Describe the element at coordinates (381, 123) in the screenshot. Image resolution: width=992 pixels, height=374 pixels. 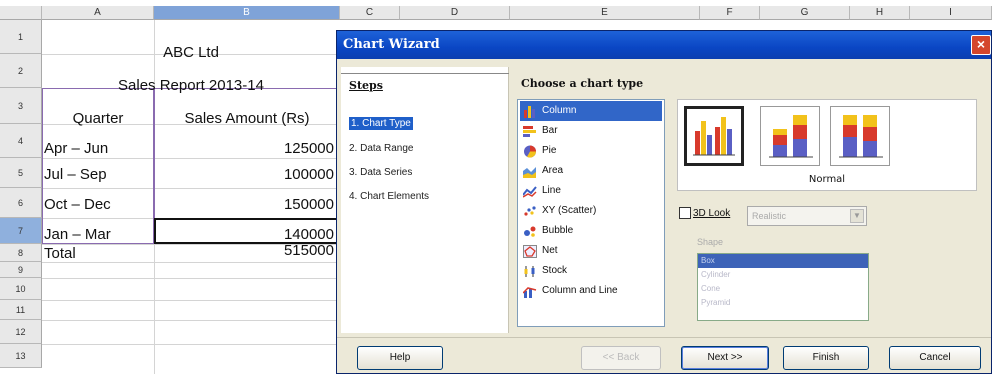
I see `step-chart-type: 1. Chart Type` at that location.